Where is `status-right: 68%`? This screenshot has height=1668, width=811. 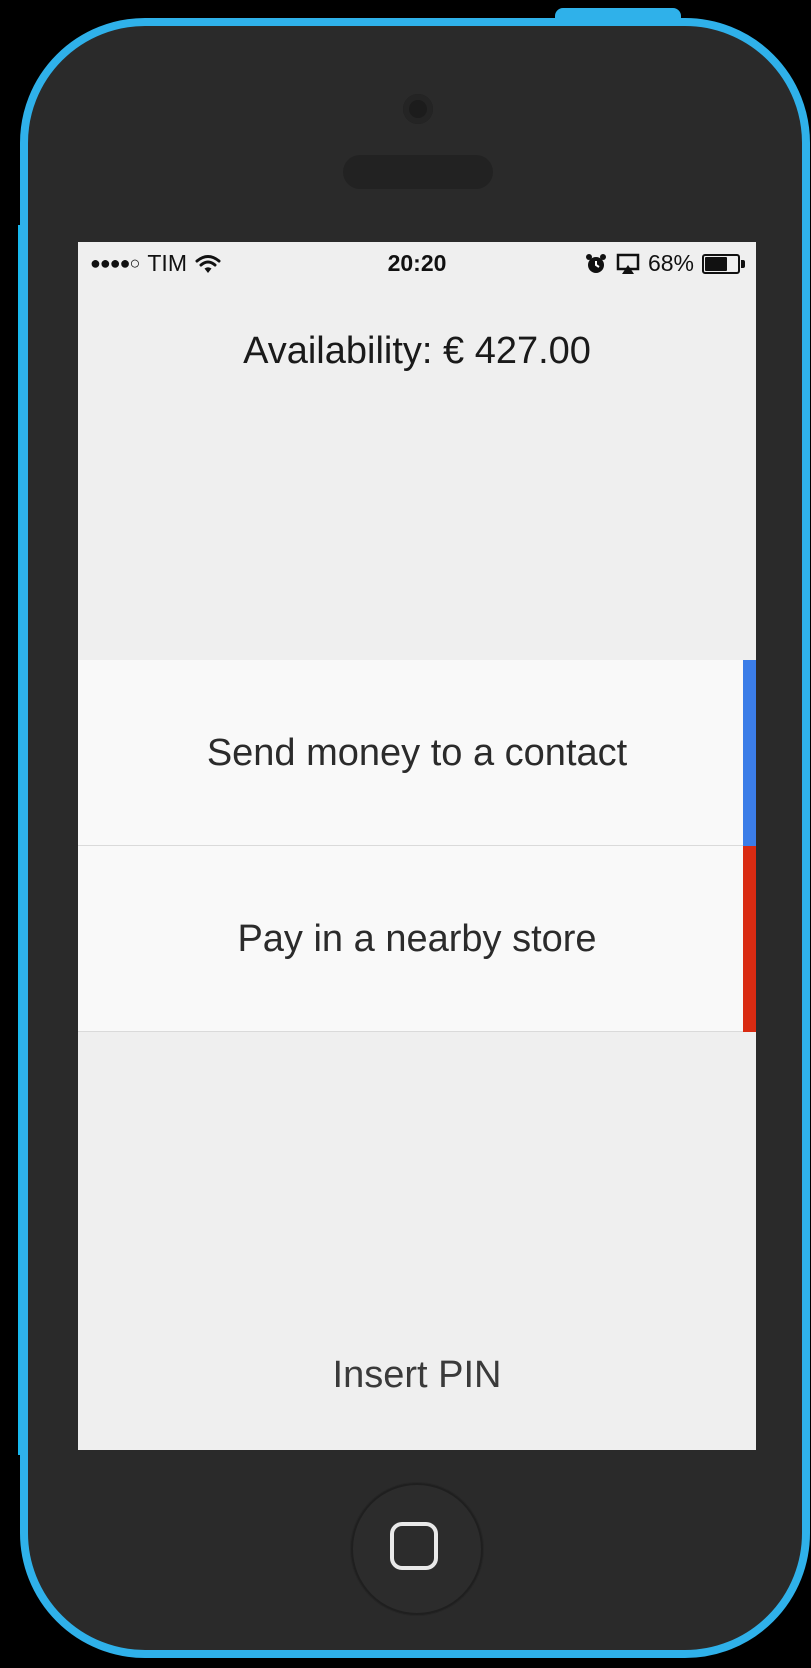
status-right: 68% is located at coordinates (665, 263).